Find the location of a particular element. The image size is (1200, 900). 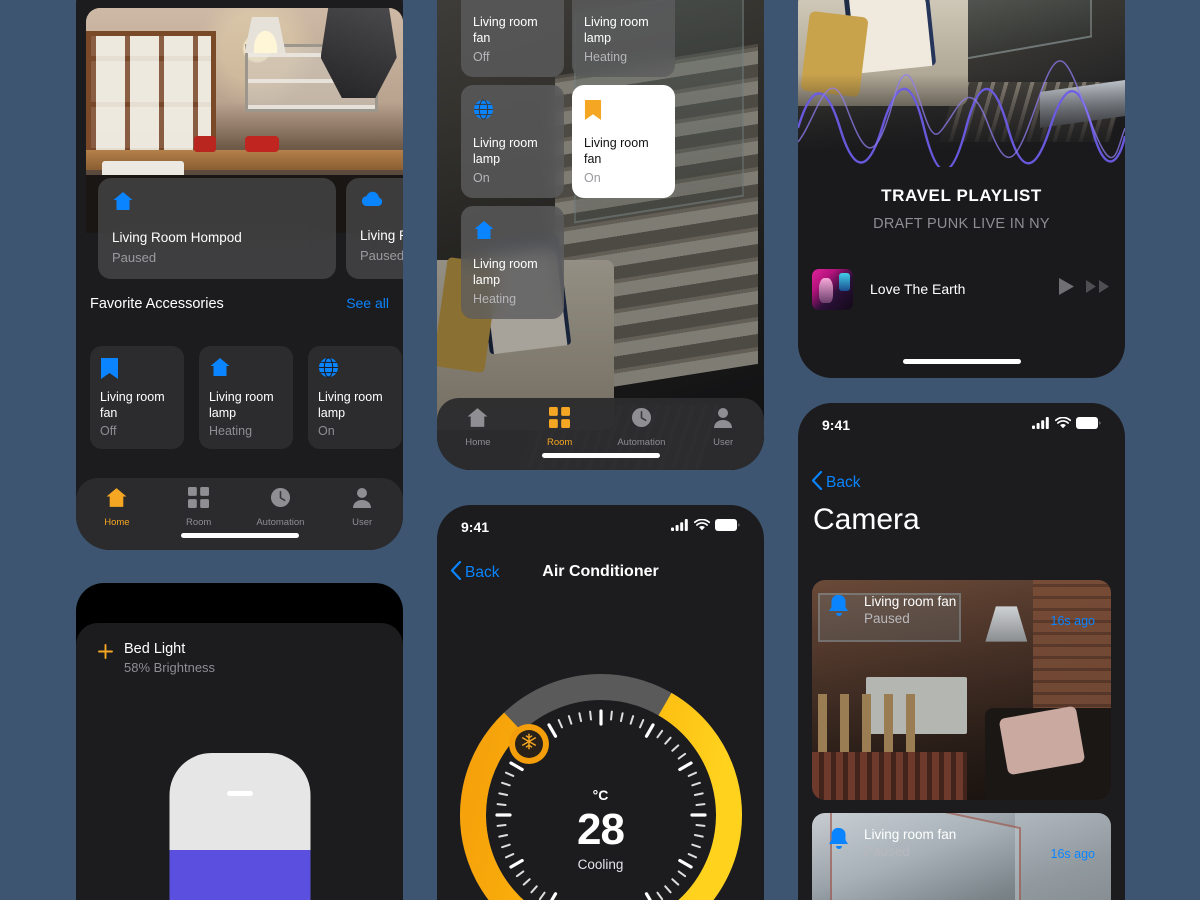

room-tab-bar: Home Room Automation User is located at coordinates (600, 434).